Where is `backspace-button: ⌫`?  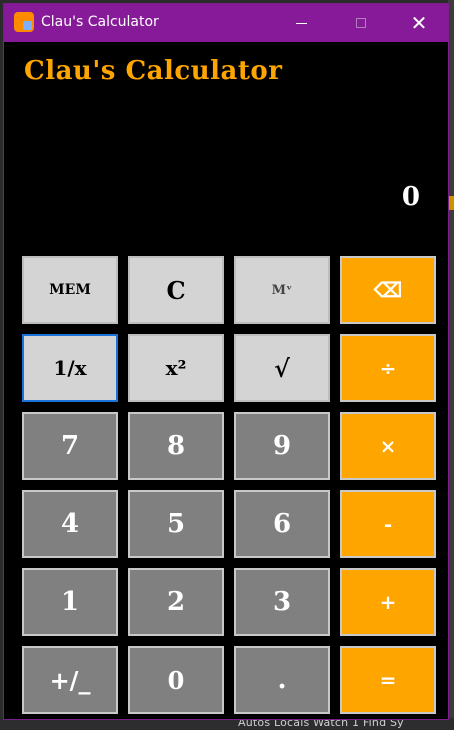 backspace-button: ⌫ is located at coordinates (388, 290).